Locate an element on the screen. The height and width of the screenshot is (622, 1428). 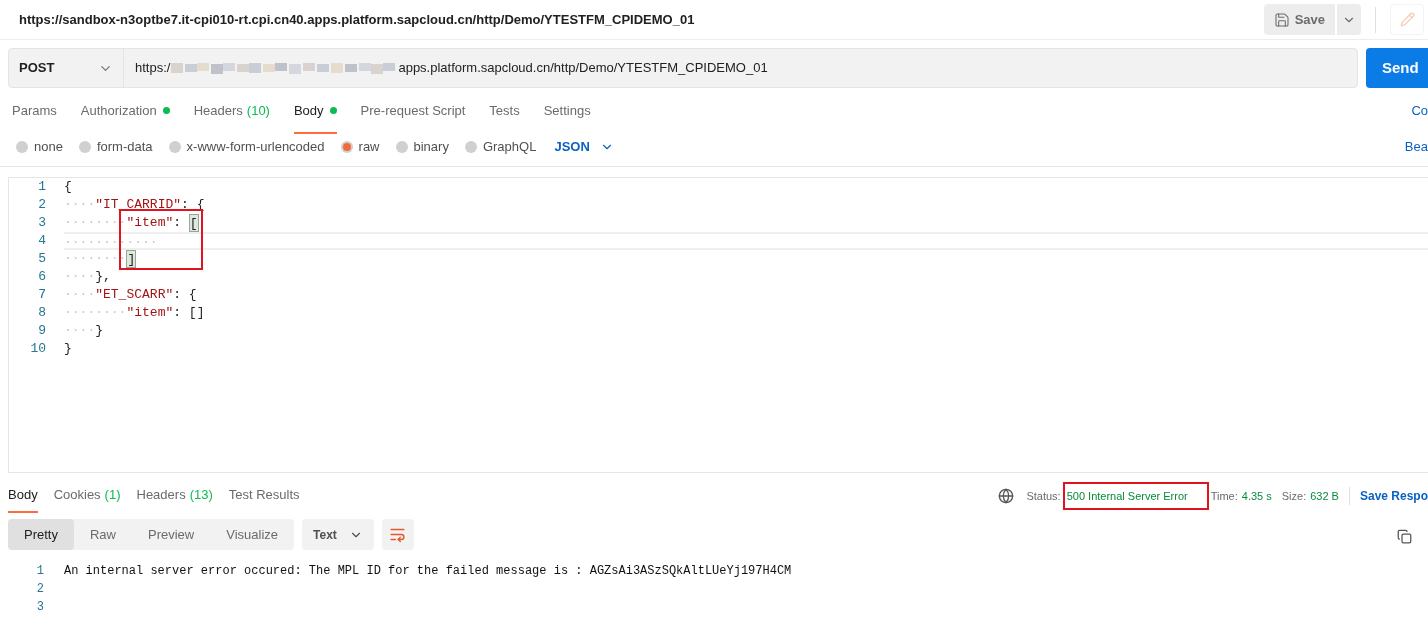
wrap-text-icon is located at coordinates (398, 534).